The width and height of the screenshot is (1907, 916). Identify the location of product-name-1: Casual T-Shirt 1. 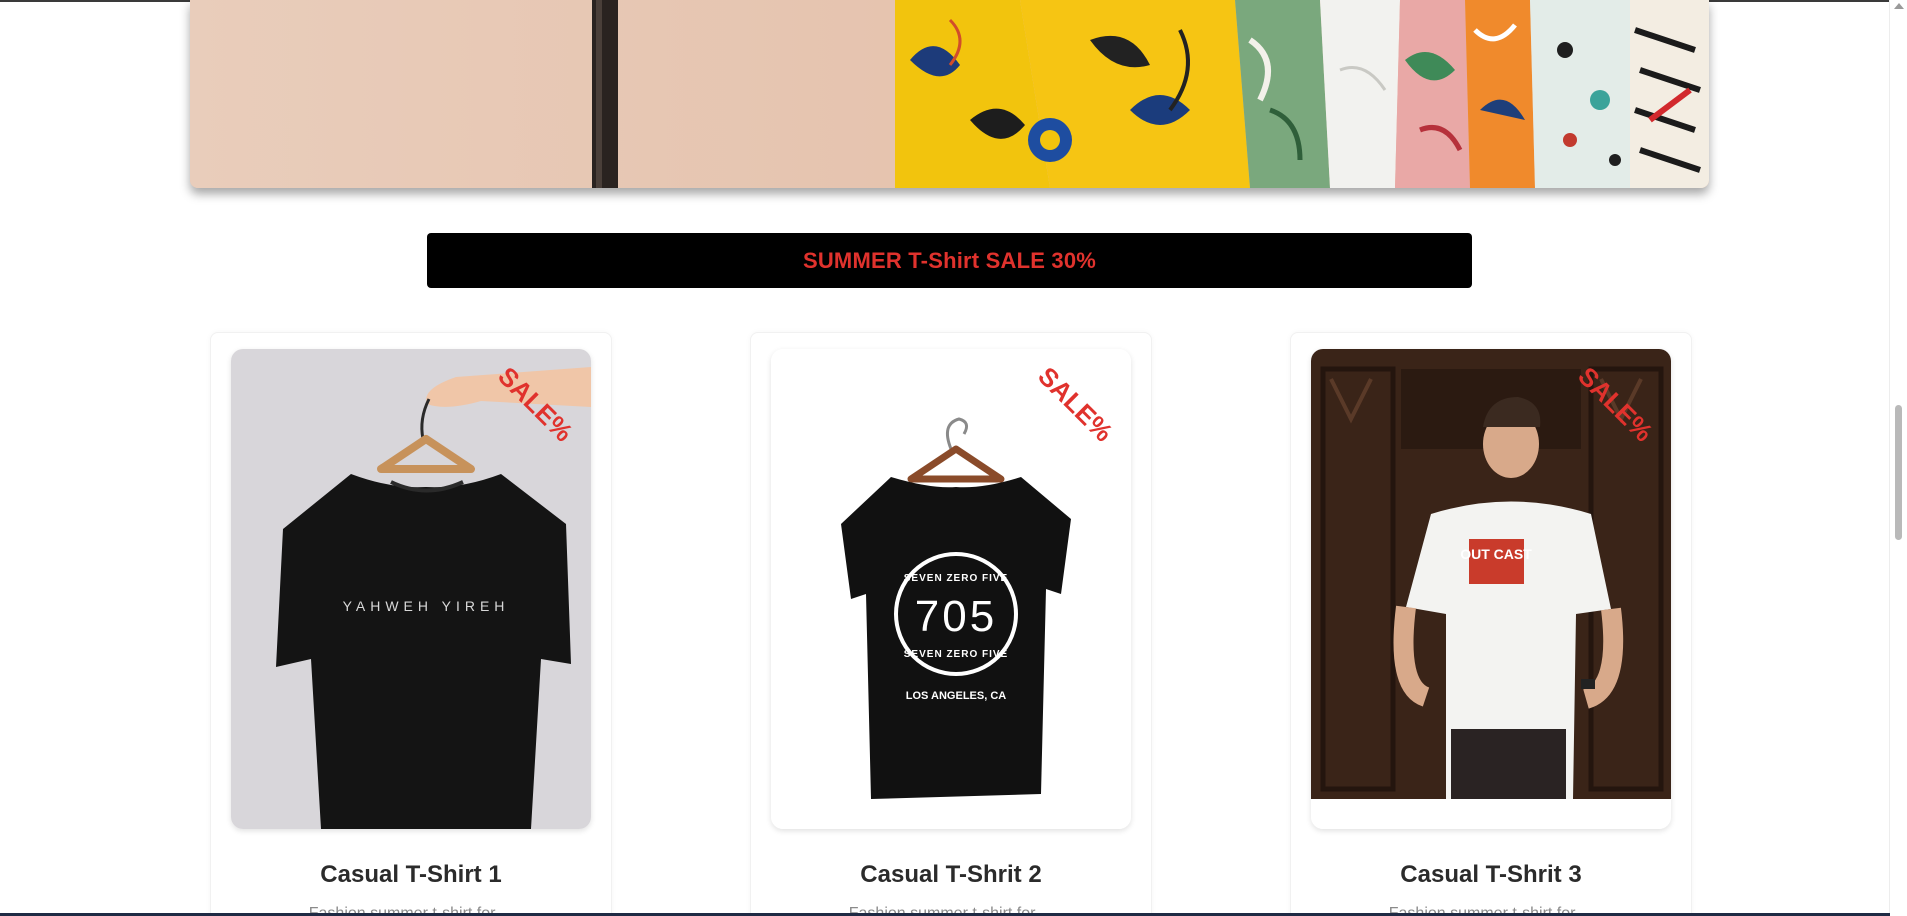
(411, 875).